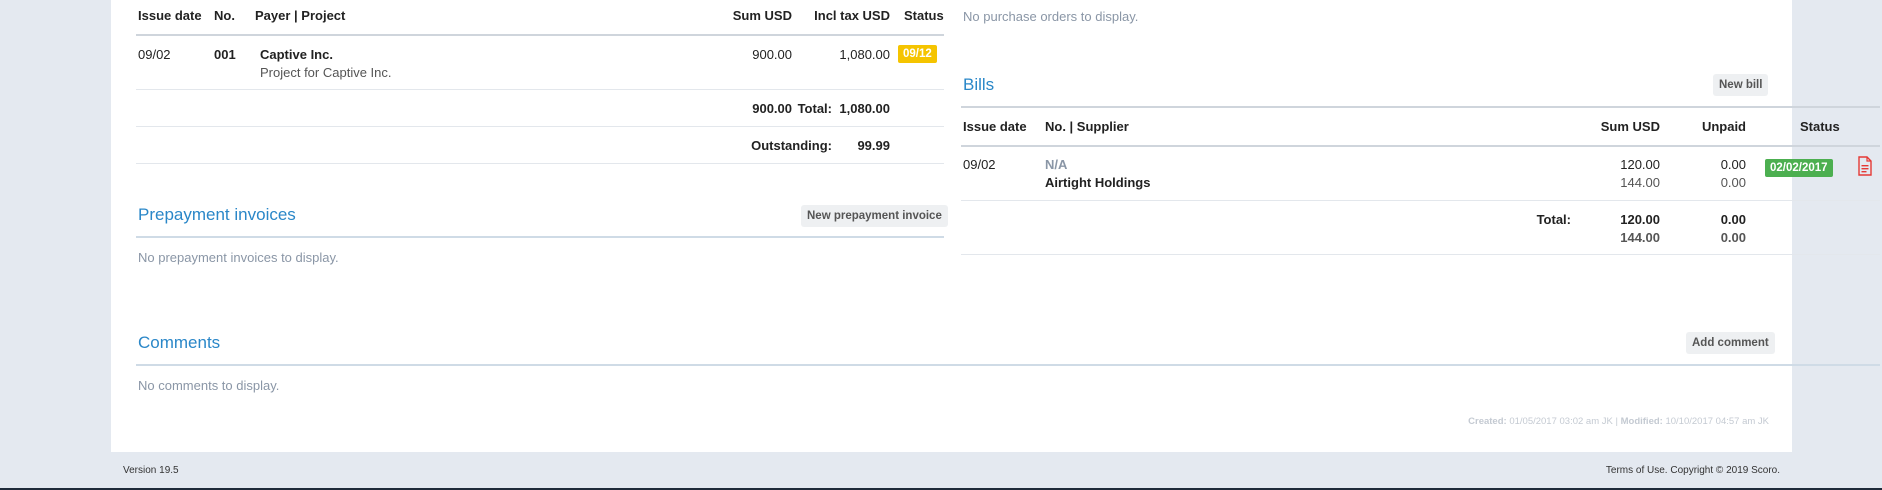 The height and width of the screenshot is (490, 1882). Describe the element at coordinates (1487, 421) in the screenshot. I see `created-label: Created:` at that location.